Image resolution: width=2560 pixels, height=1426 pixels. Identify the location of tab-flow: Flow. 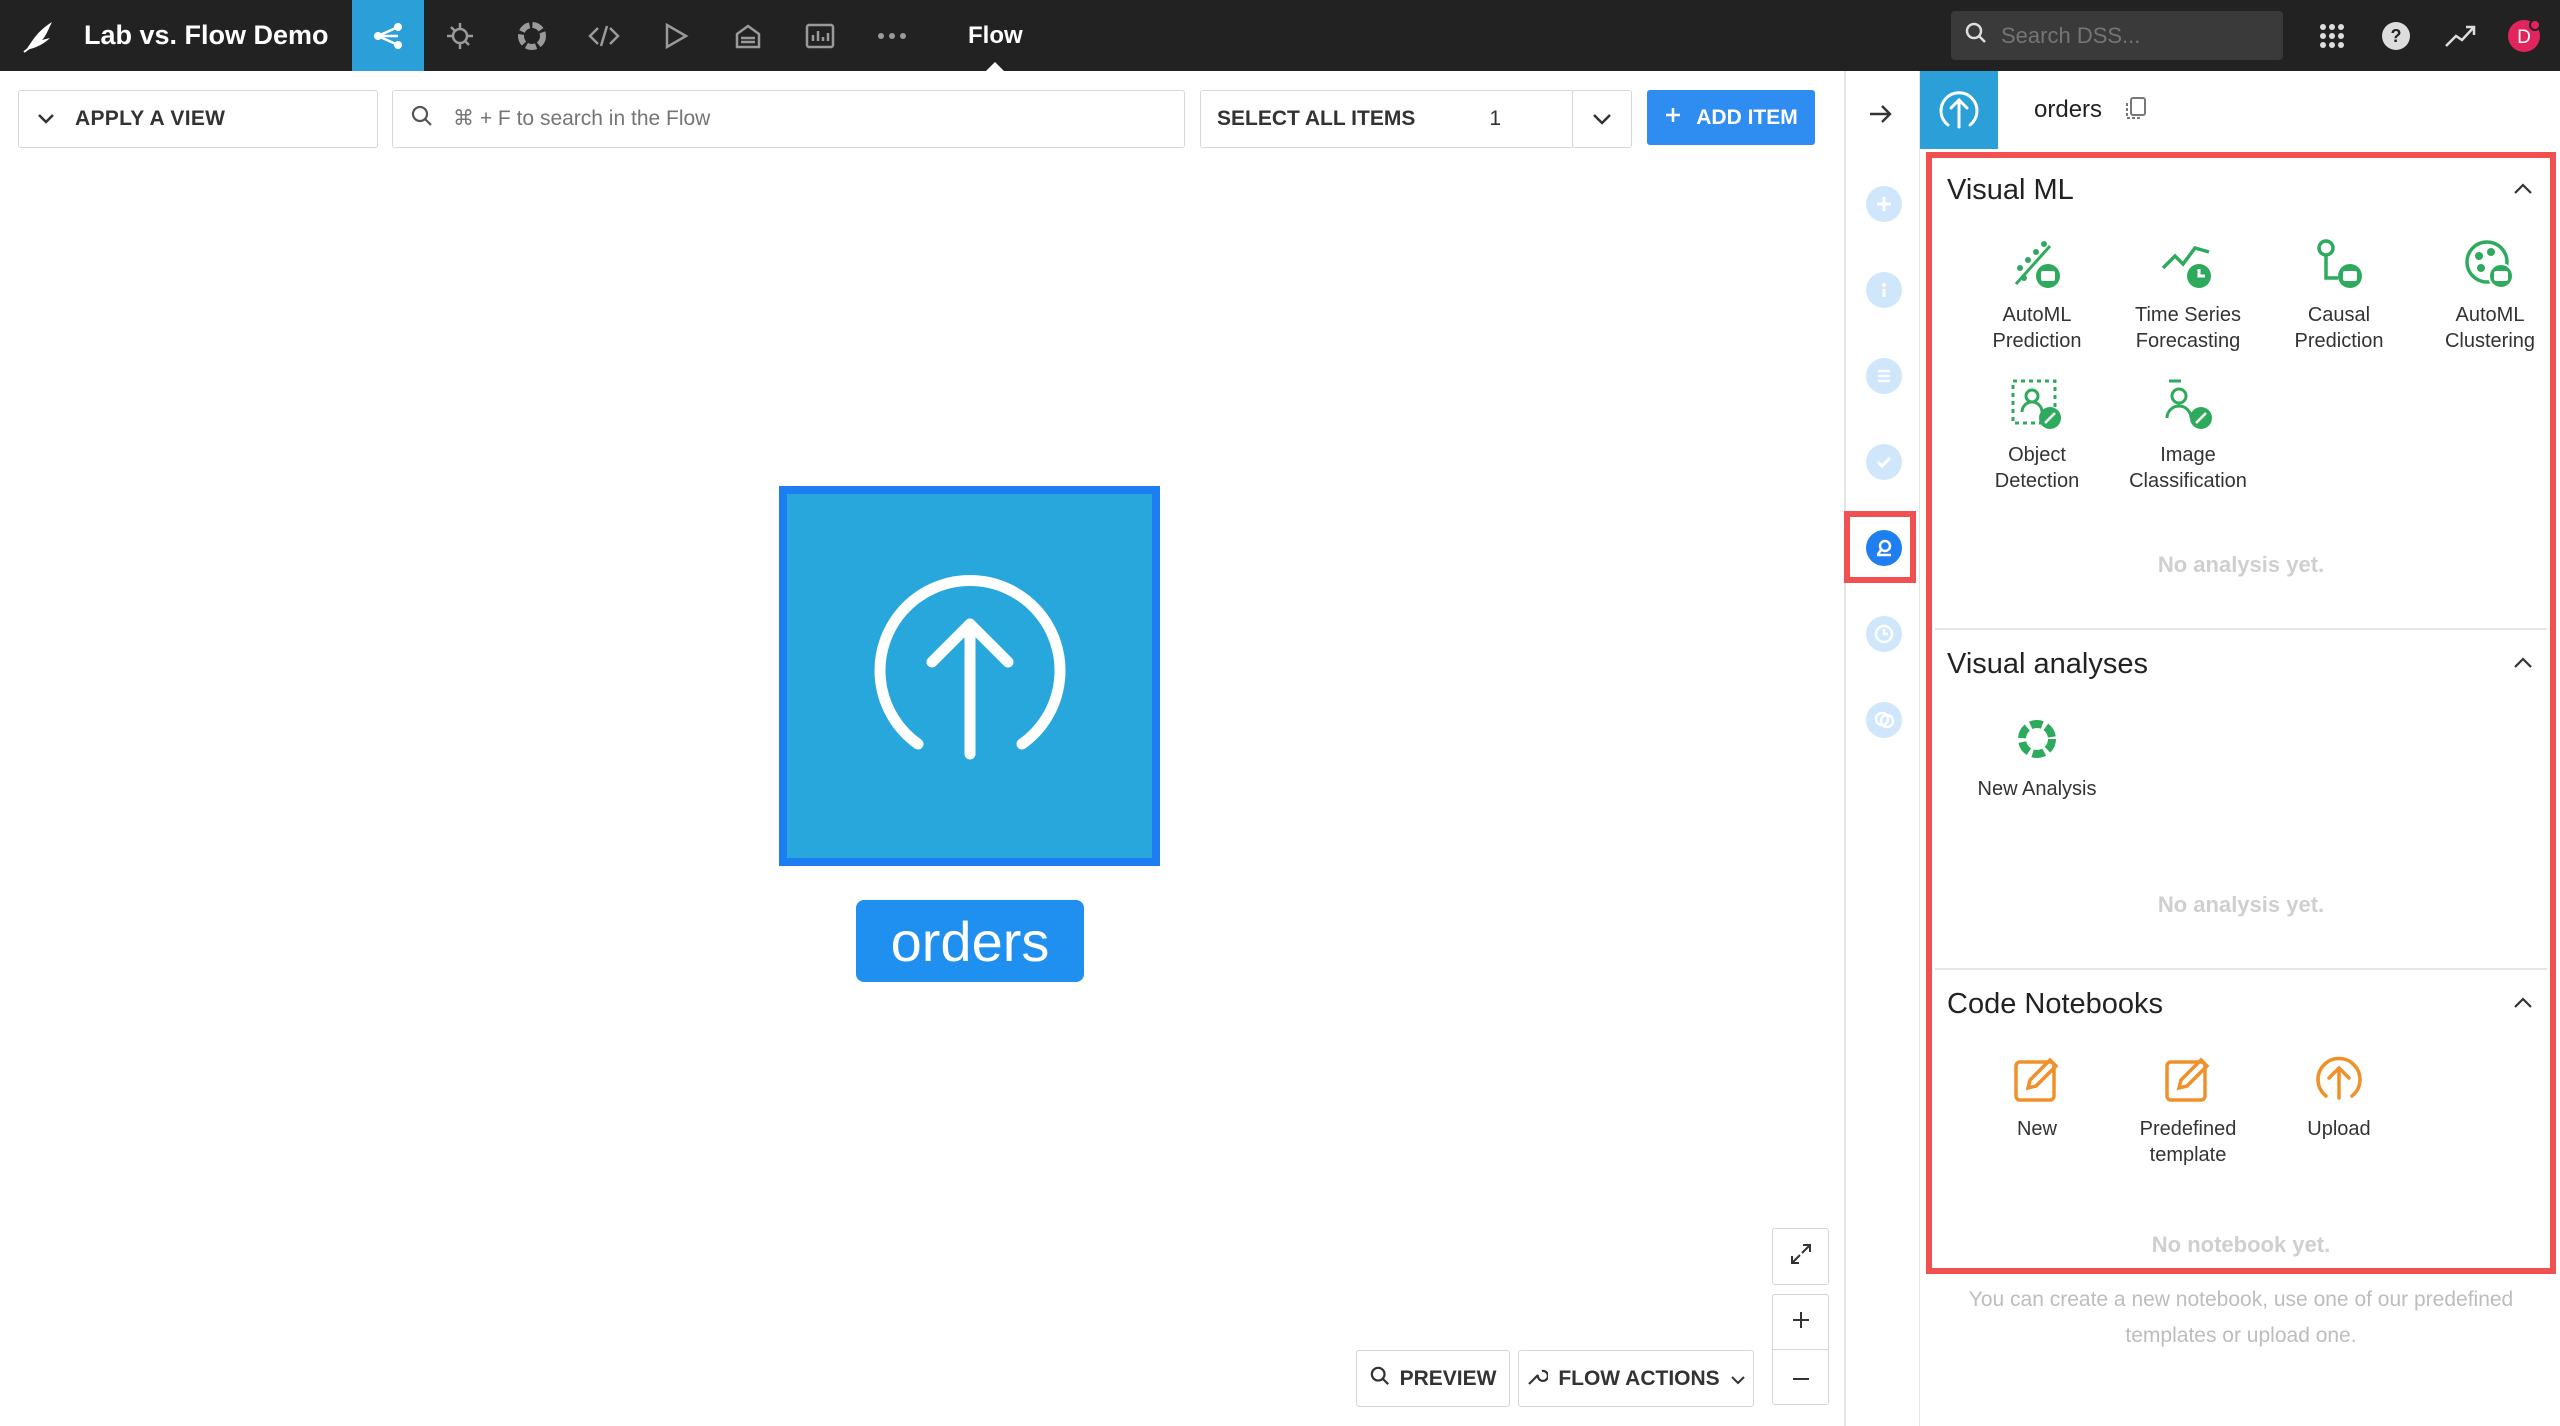
(995, 35).